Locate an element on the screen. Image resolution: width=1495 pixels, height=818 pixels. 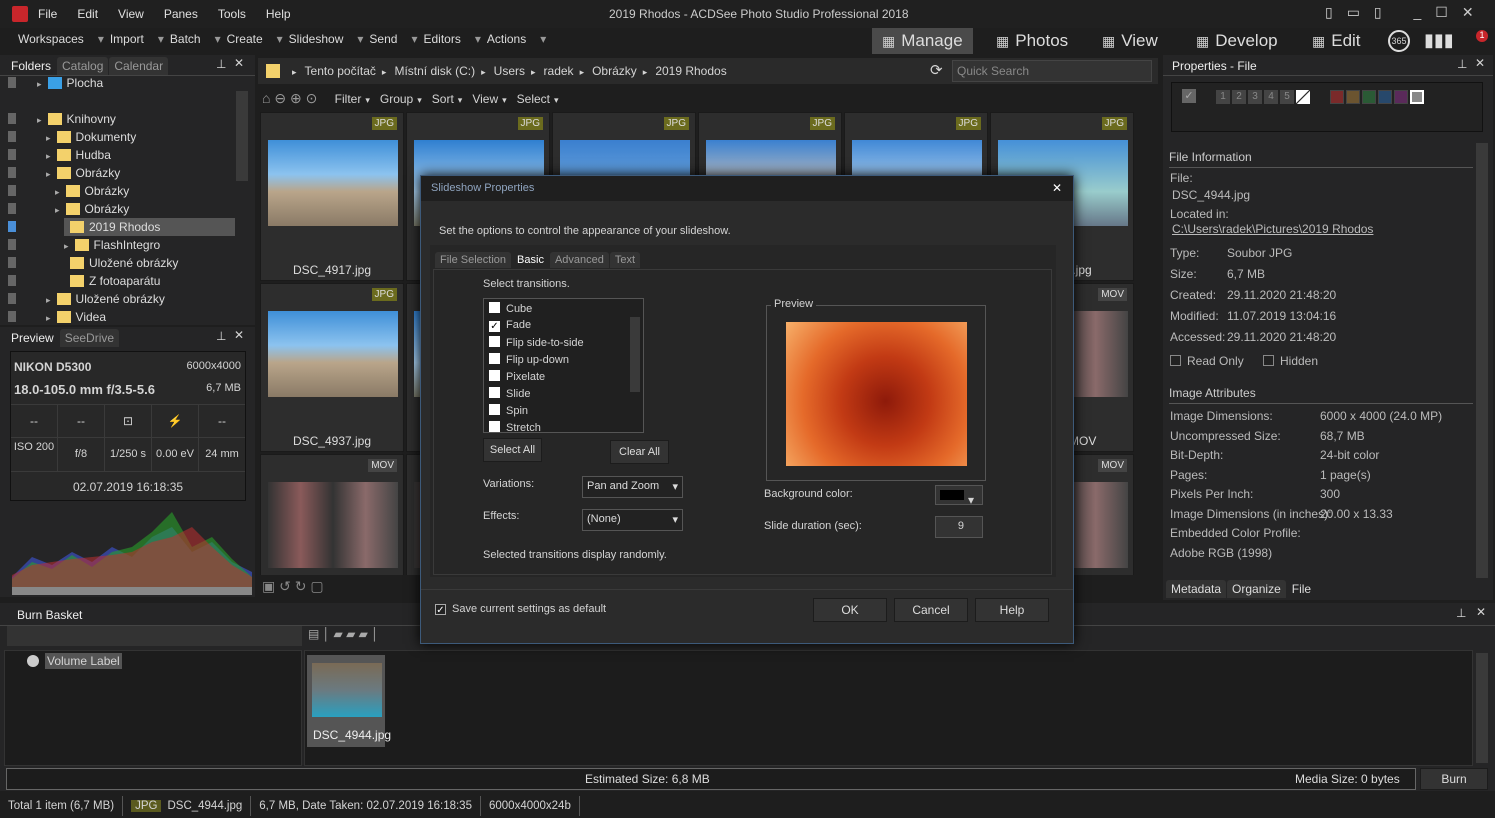
toolbar-create: Create is located at coordinates (245, 39).